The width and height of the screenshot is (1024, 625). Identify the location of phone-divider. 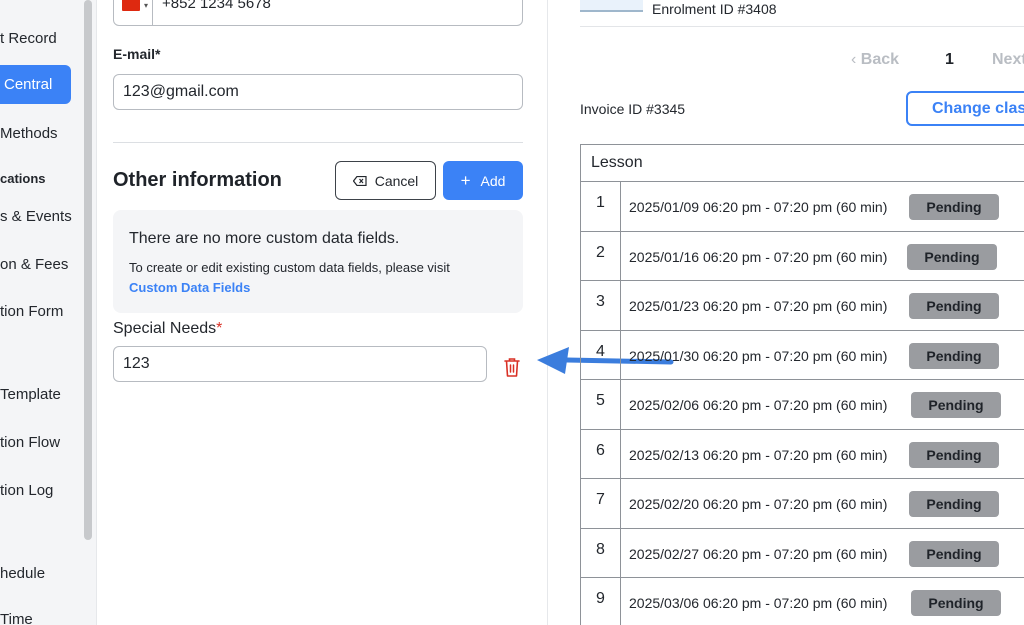
(152, 12).